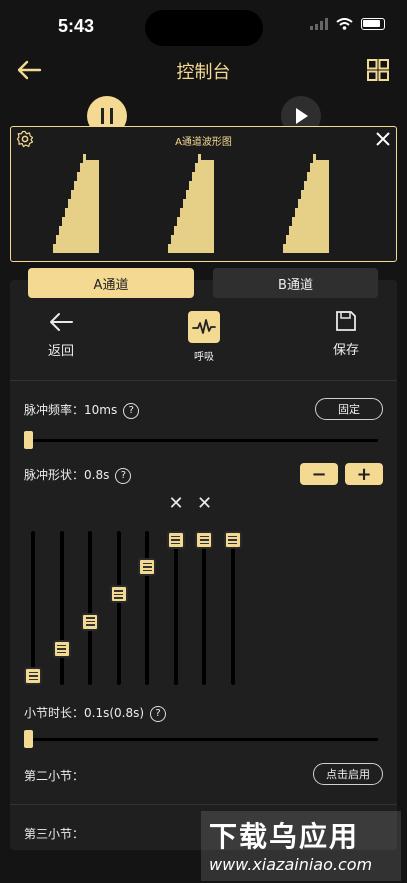 The height and width of the screenshot is (883, 407). I want to click on second-section-label: 第二小节：, so click(54, 776).